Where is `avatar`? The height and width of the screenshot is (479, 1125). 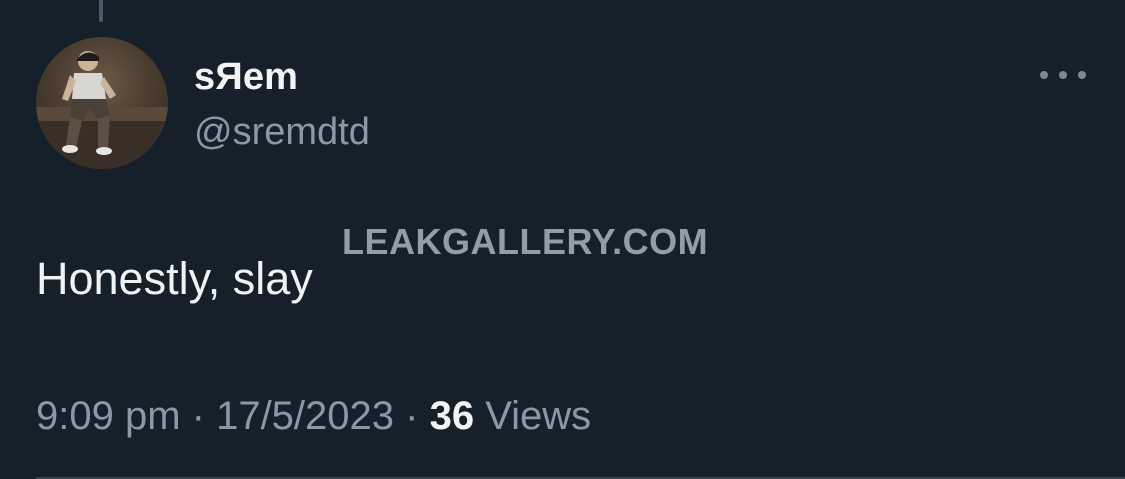 avatar is located at coordinates (102, 103).